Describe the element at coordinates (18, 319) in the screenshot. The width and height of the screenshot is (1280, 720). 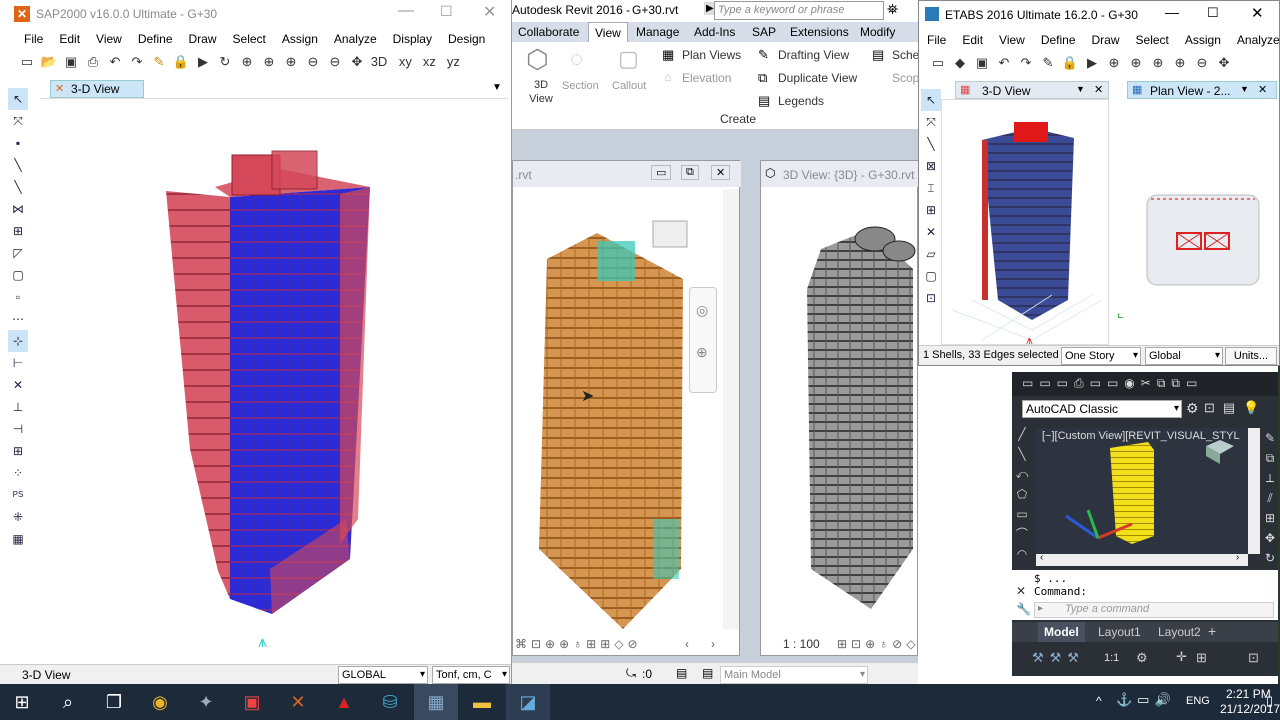
I see `snap-icon: ⋯` at that location.